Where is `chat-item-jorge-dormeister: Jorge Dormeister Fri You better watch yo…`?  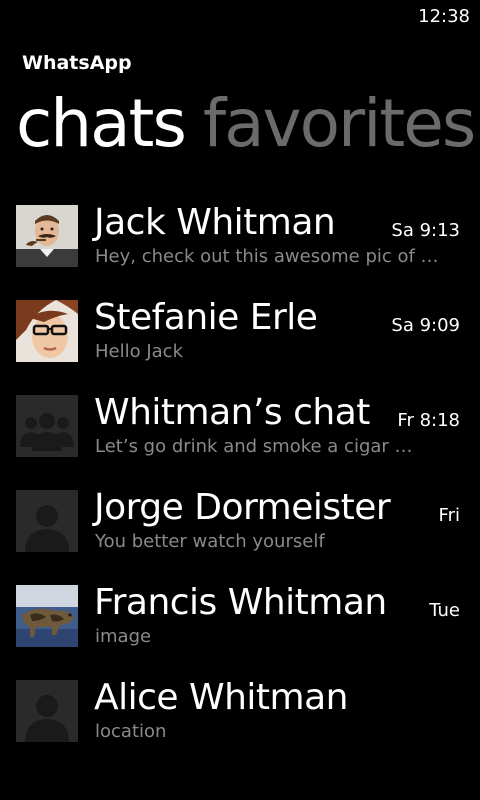
chat-item-jorge-dormeister: Jorge Dormeister Fri You better watch yo… is located at coordinates (248, 532).